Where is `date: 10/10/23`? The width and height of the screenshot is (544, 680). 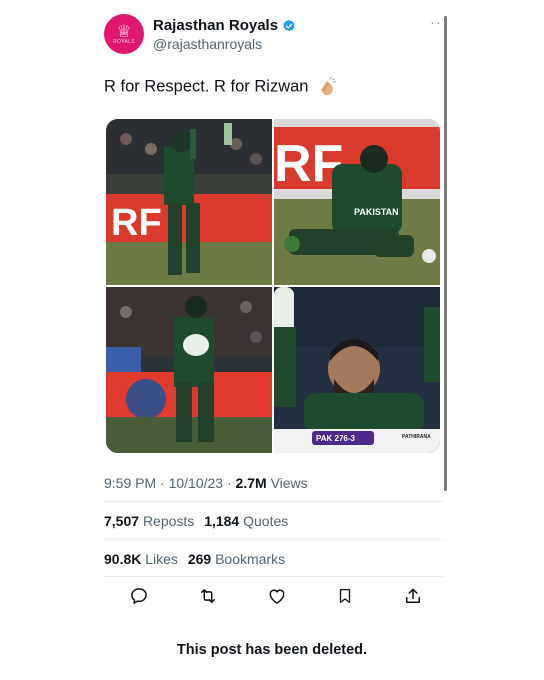 date: 10/10/23 is located at coordinates (196, 483).